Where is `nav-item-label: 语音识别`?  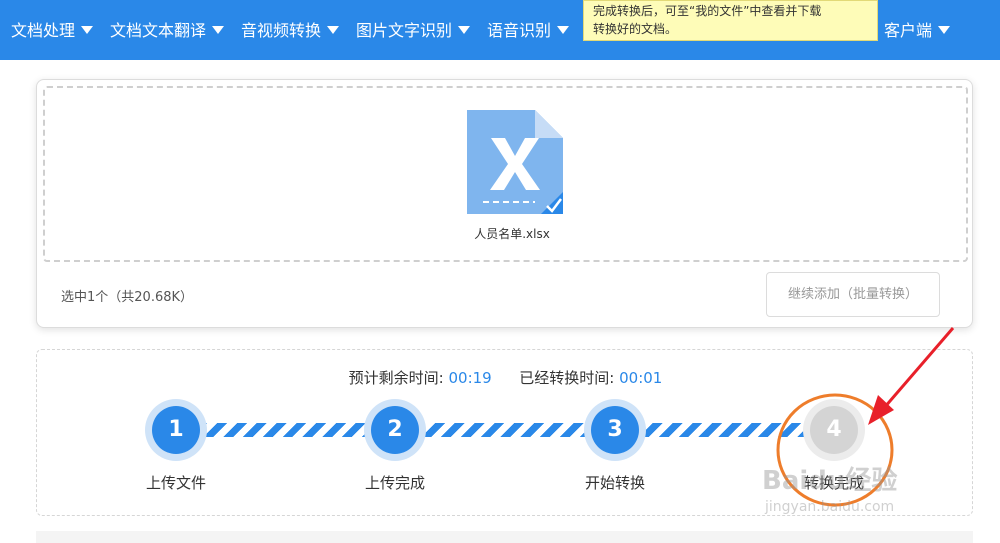
nav-item-label: 语音识别 is located at coordinates (519, 30).